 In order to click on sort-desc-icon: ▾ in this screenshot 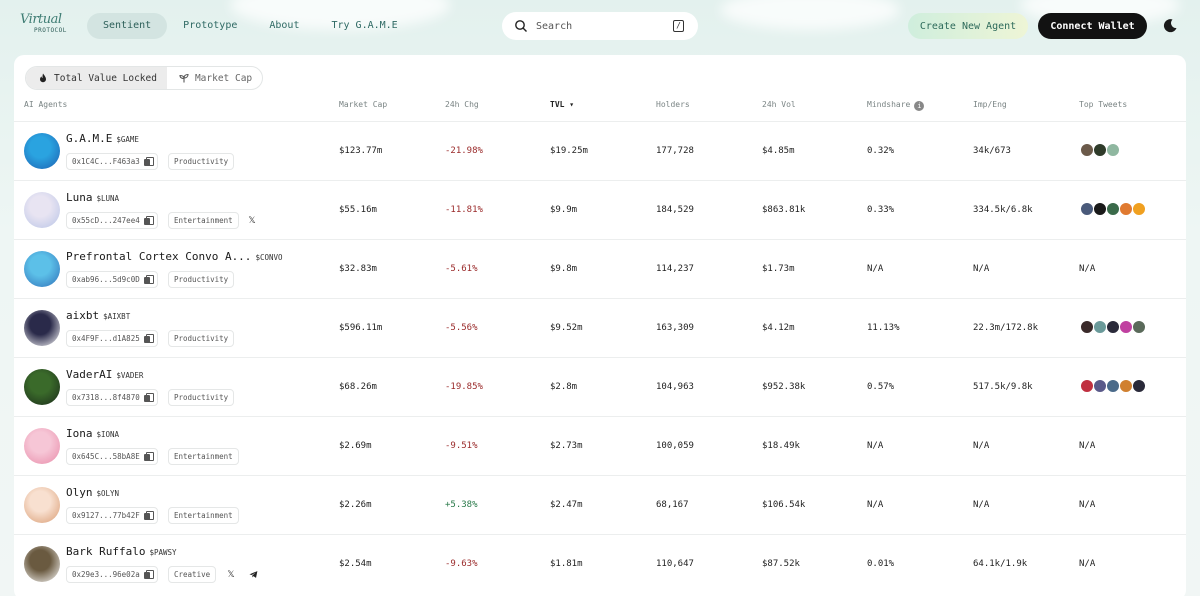, I will do `click(572, 104)`.